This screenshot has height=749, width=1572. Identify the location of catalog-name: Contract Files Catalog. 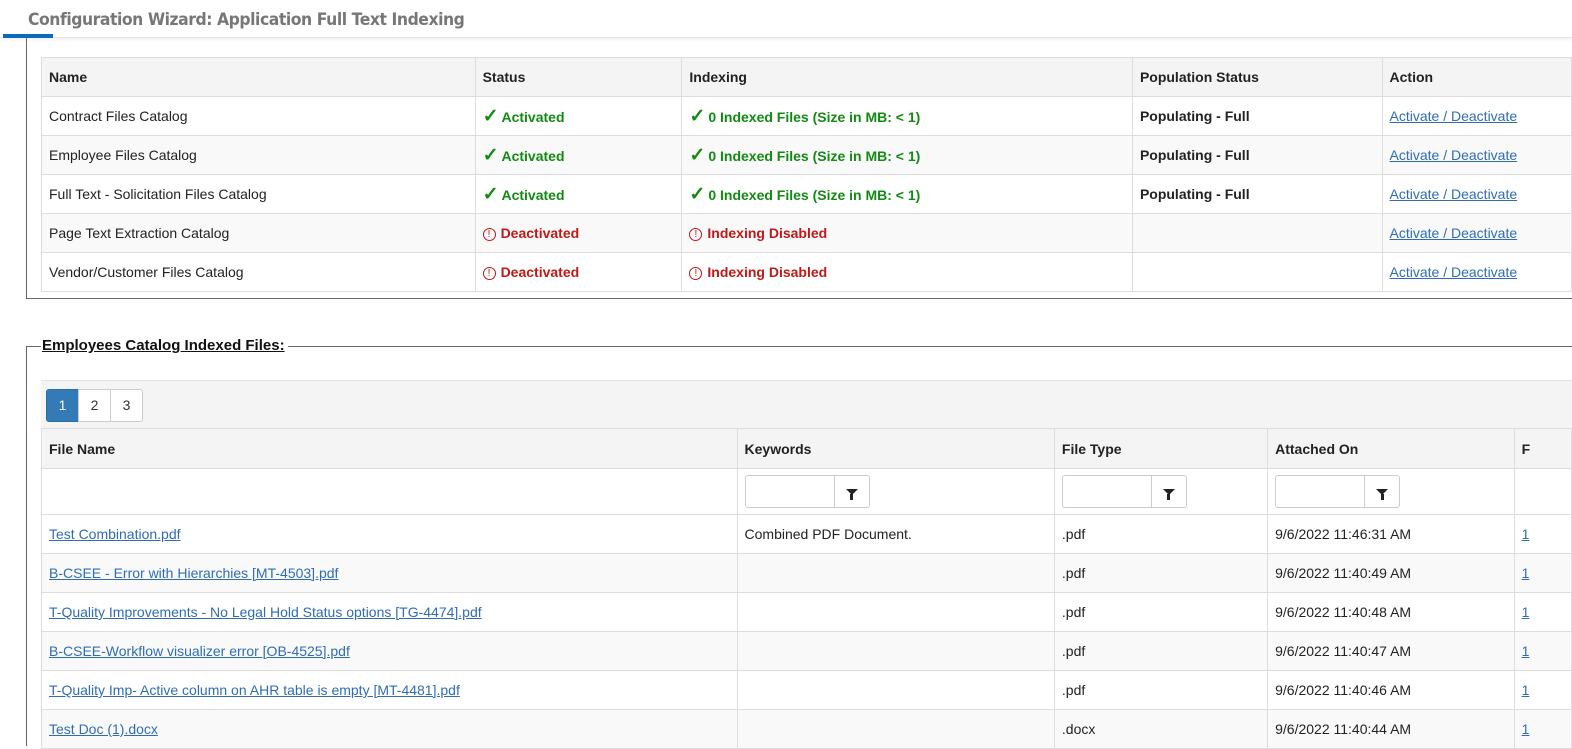
(258, 116).